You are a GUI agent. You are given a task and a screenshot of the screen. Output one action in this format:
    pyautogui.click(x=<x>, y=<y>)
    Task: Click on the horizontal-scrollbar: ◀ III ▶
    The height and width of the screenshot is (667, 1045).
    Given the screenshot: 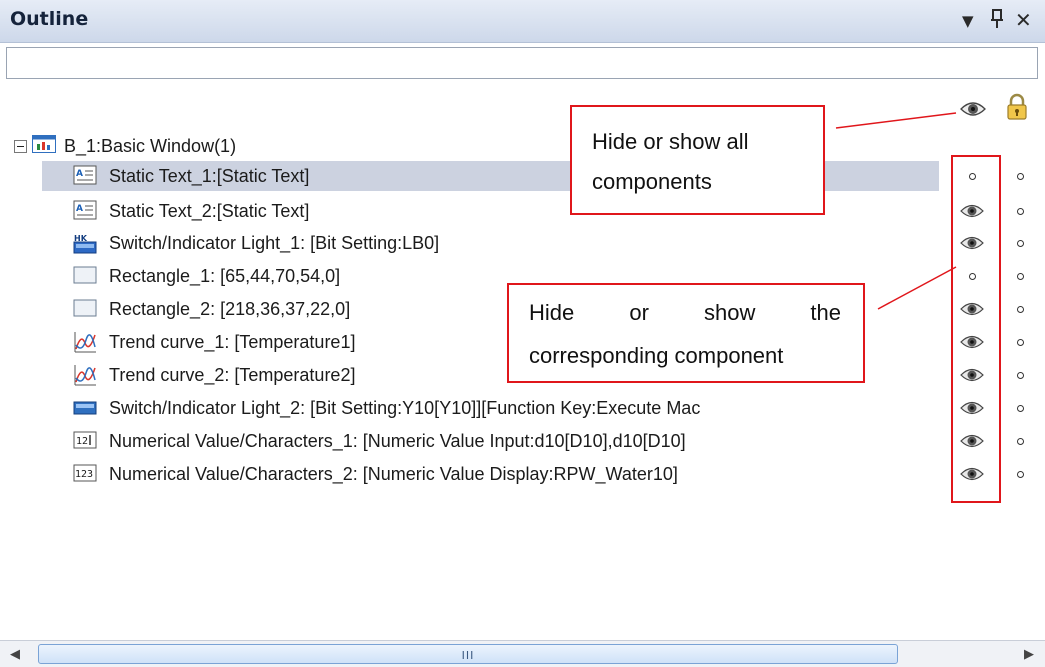 What is the action you would take?
    pyautogui.click(x=522, y=653)
    